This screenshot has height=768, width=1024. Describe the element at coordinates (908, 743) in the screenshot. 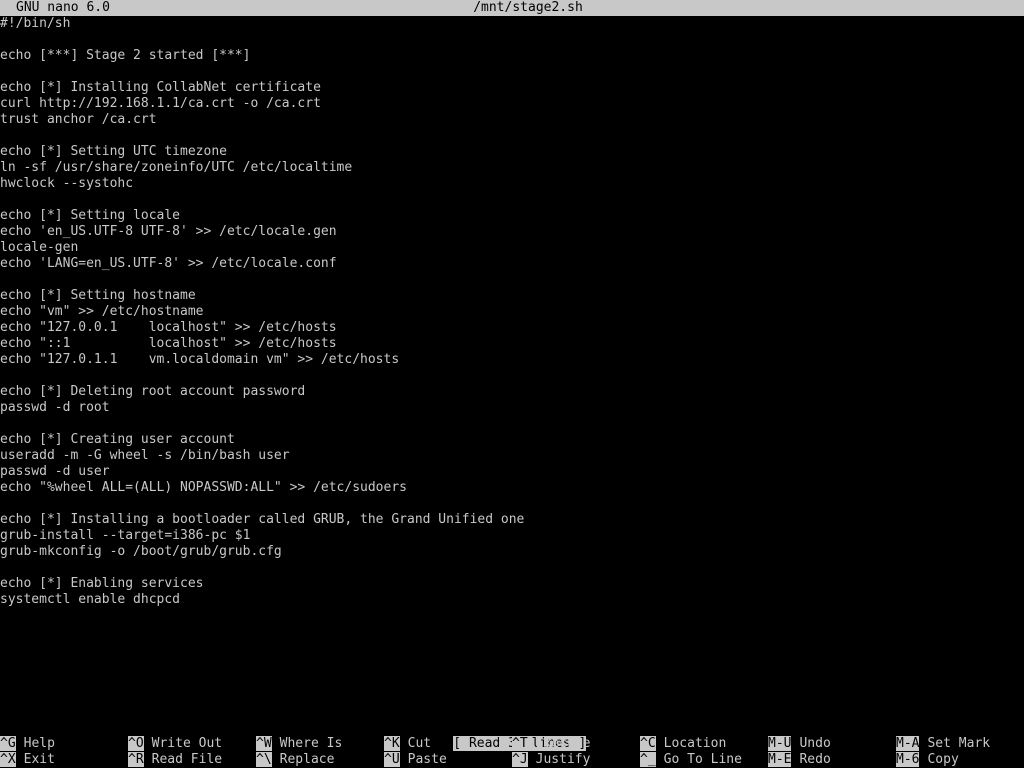

I see `shortcut-key: M-A` at that location.